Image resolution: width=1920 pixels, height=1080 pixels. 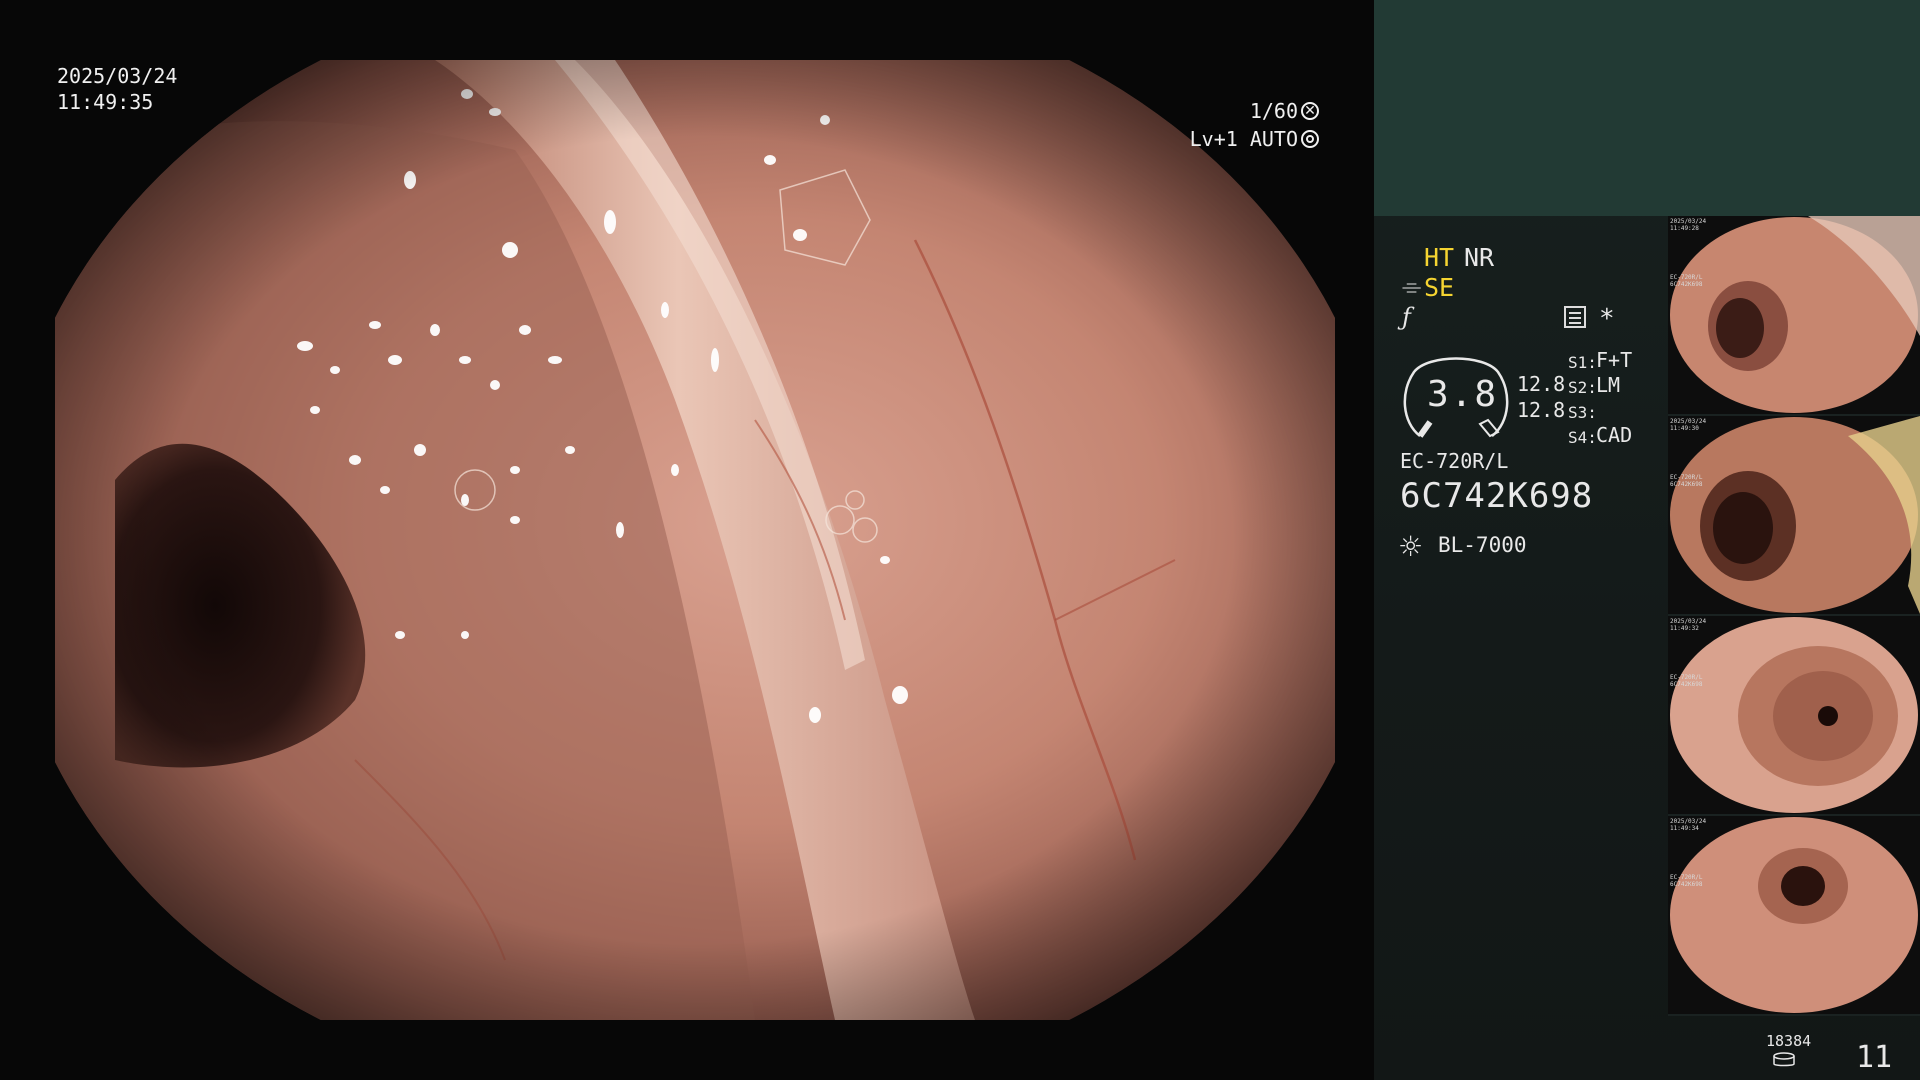 What do you see at coordinates (117, 76) in the screenshot?
I see `osd-date: 2025/03/24` at bounding box center [117, 76].